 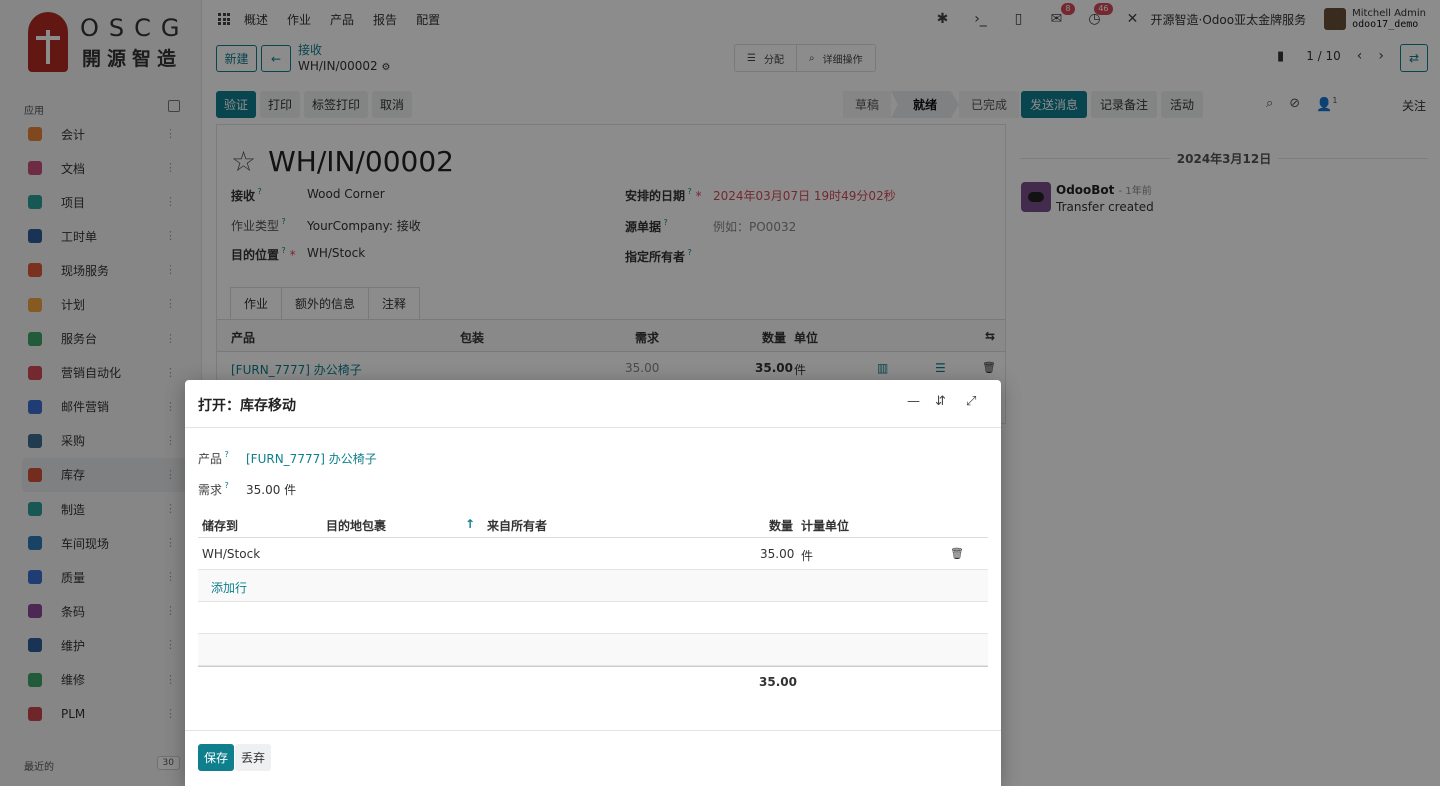 What do you see at coordinates (253, 757) in the screenshot?
I see `discard-button: 丢弃` at bounding box center [253, 757].